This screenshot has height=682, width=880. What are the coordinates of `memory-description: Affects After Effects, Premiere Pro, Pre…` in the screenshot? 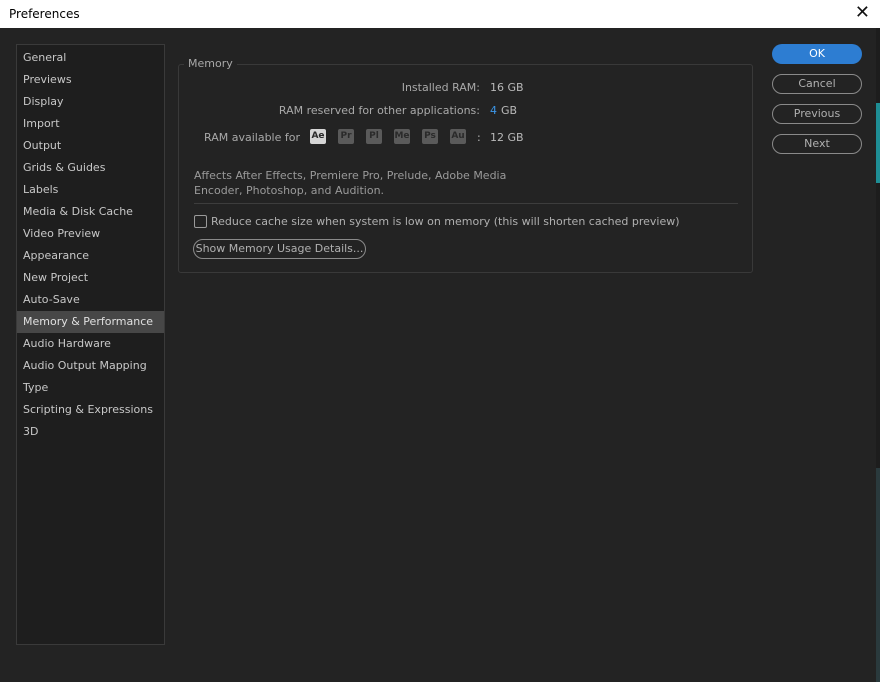 It's located at (350, 183).